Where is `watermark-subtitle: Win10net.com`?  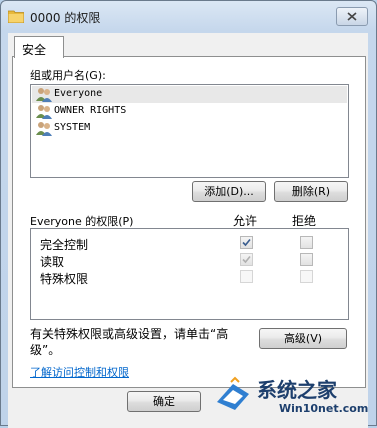 watermark-subtitle: Win10net.com is located at coordinates (323, 408).